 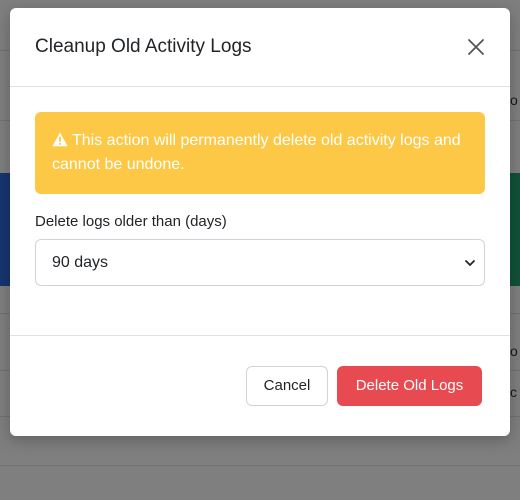 I want to click on days-select: 90 days, so click(x=260, y=262).